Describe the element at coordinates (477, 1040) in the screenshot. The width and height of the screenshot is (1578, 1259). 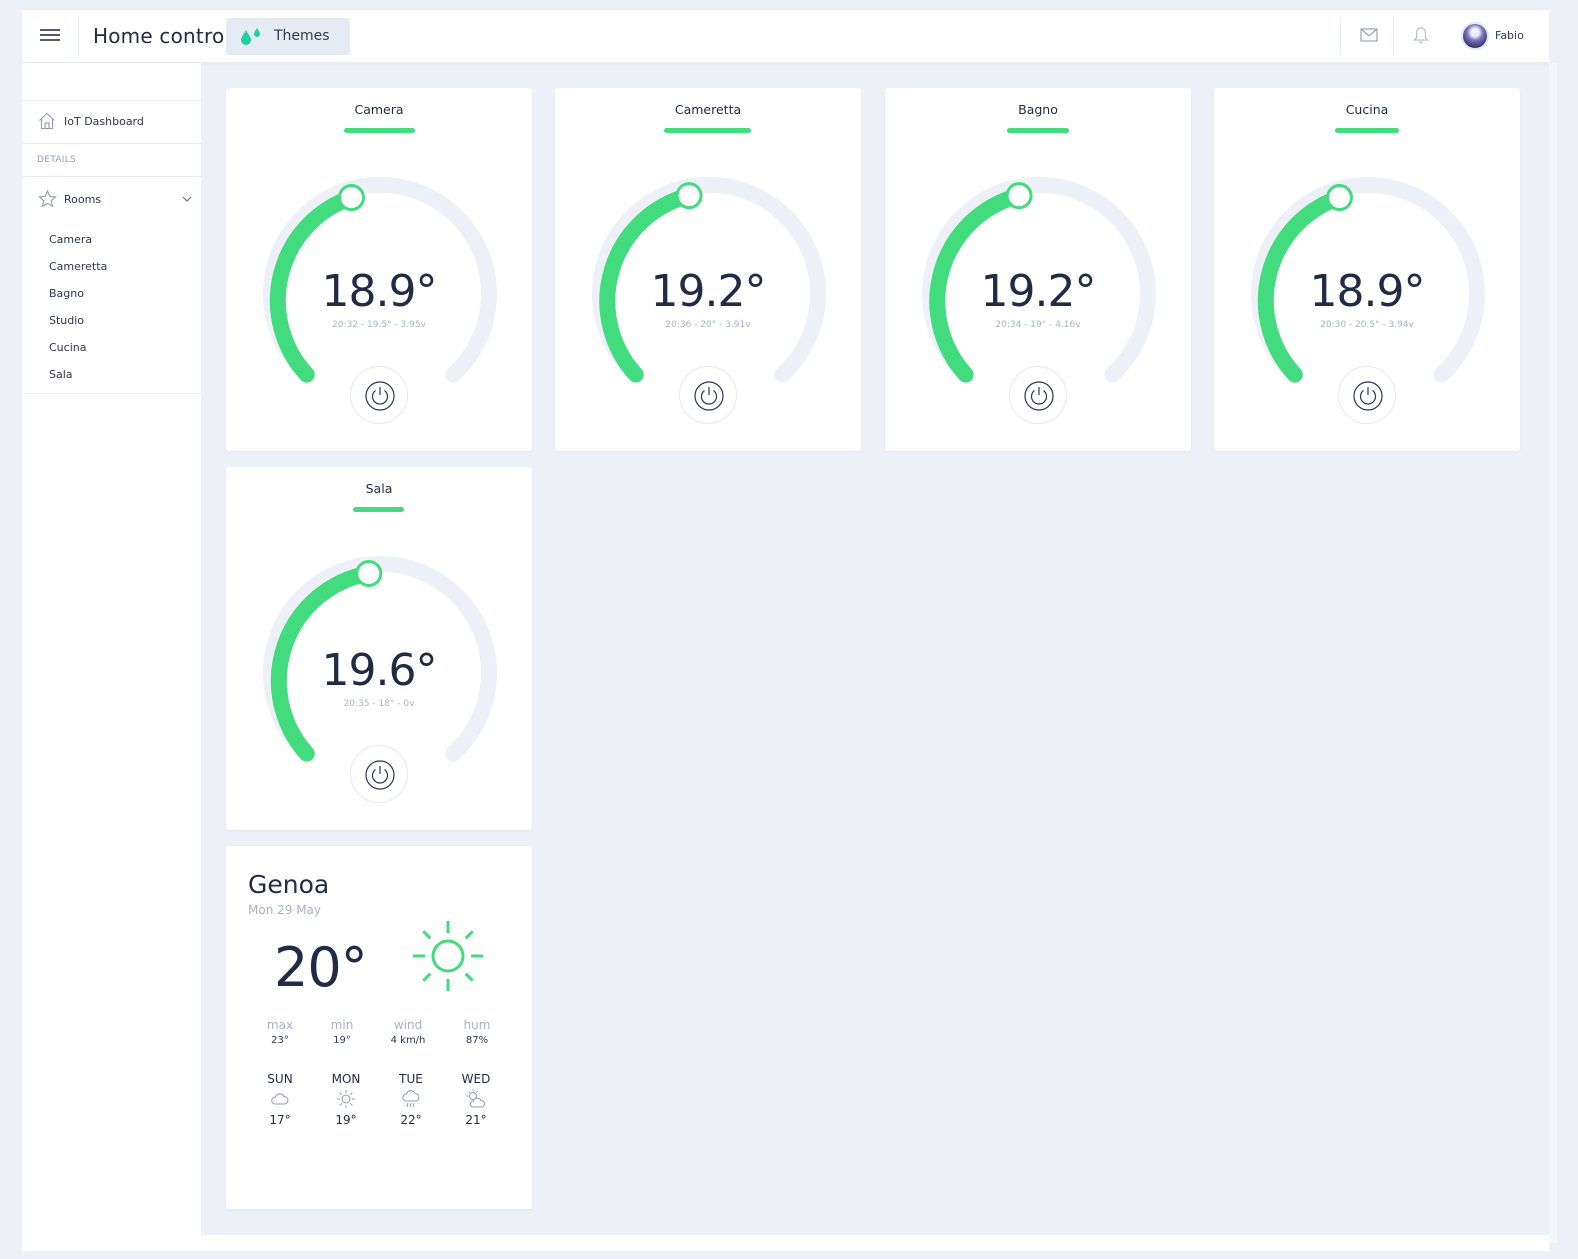
I see `stat-value: 87%` at that location.